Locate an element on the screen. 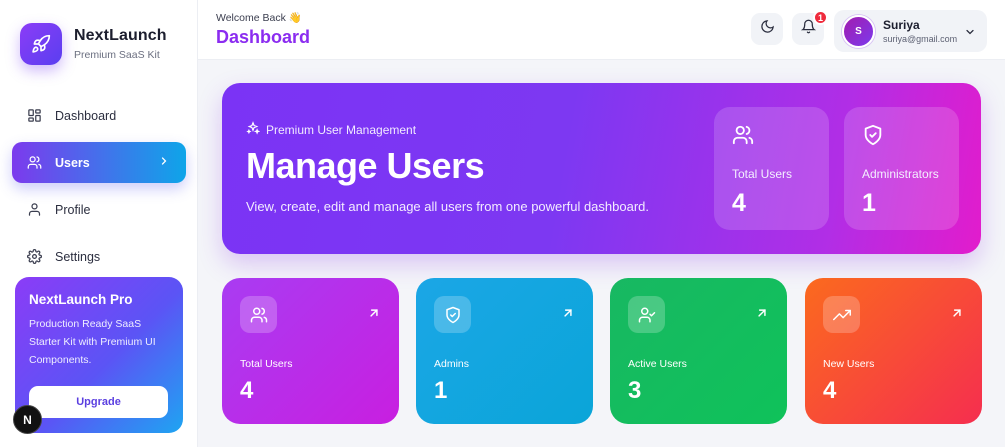  avatar: S is located at coordinates (858, 31).